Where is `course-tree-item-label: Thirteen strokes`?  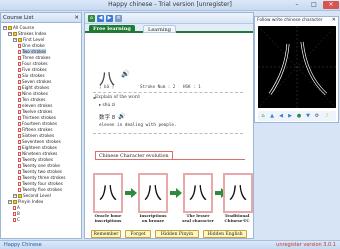 course-tree-item-label: Thirteen strokes is located at coordinates (39, 117).